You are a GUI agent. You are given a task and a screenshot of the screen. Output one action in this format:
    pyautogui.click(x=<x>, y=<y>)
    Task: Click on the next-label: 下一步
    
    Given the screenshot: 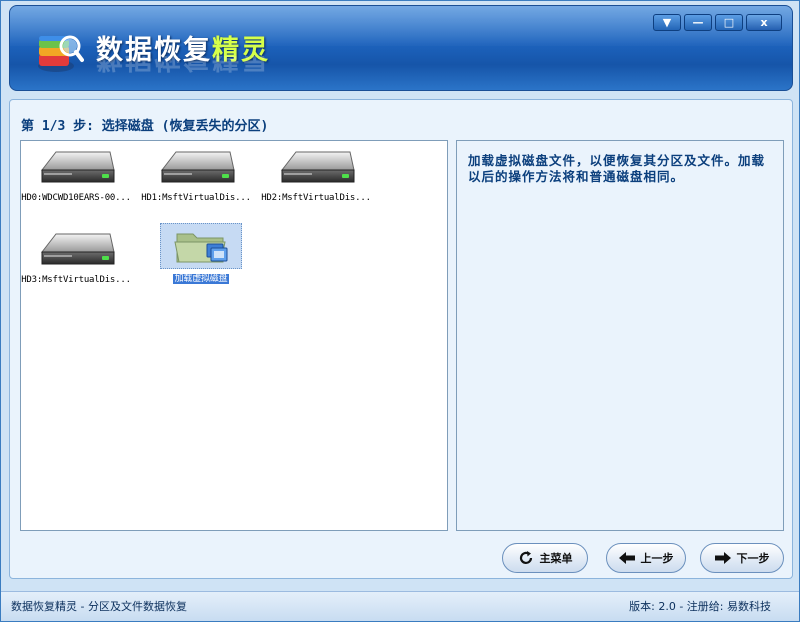 What is the action you would take?
    pyautogui.click(x=753, y=558)
    